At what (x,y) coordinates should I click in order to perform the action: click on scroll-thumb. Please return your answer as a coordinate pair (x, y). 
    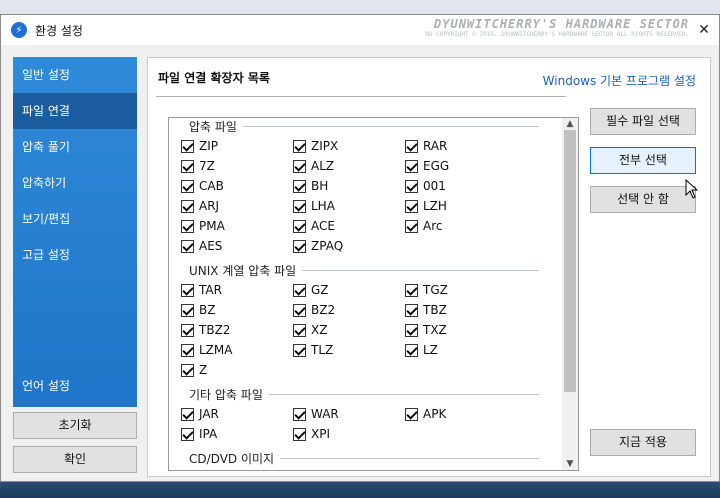
    Looking at the image, I should click on (570, 261).